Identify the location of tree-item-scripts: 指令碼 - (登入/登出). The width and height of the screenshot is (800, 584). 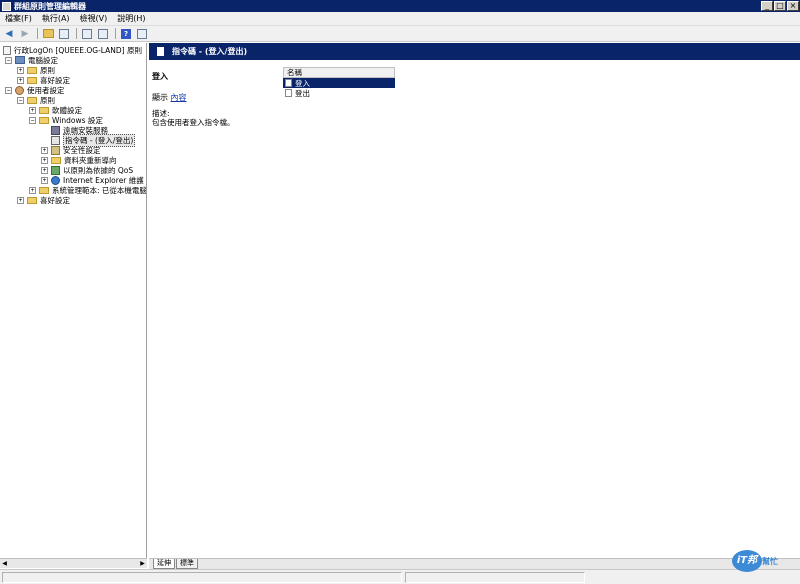
(93, 140).